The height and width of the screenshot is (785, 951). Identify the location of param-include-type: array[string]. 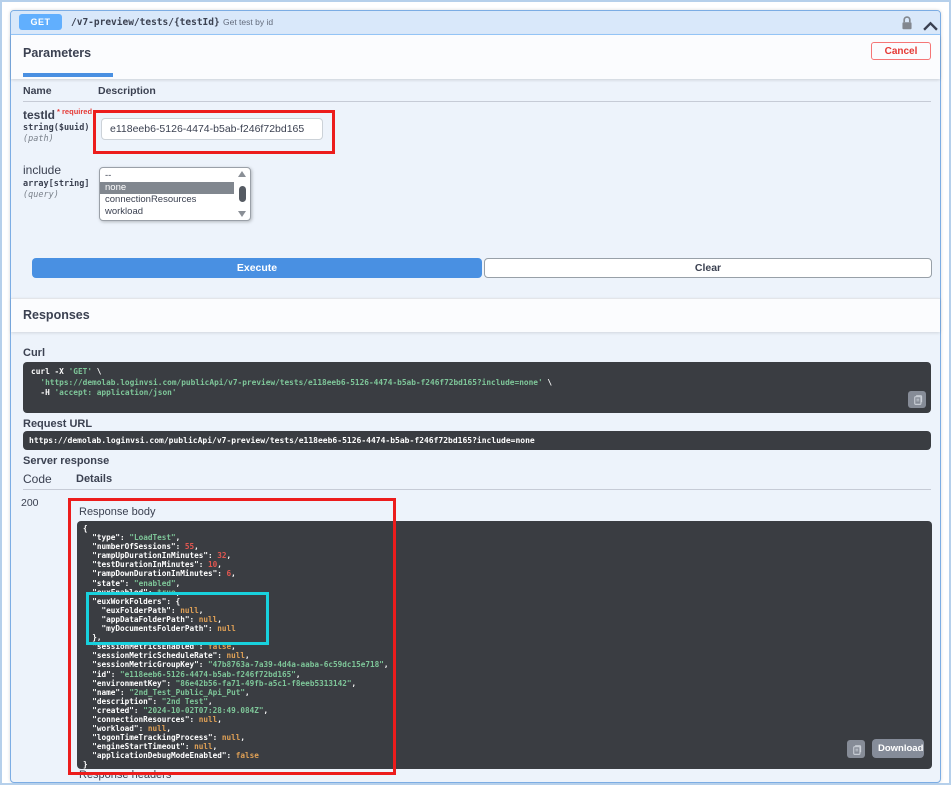
(56, 184).